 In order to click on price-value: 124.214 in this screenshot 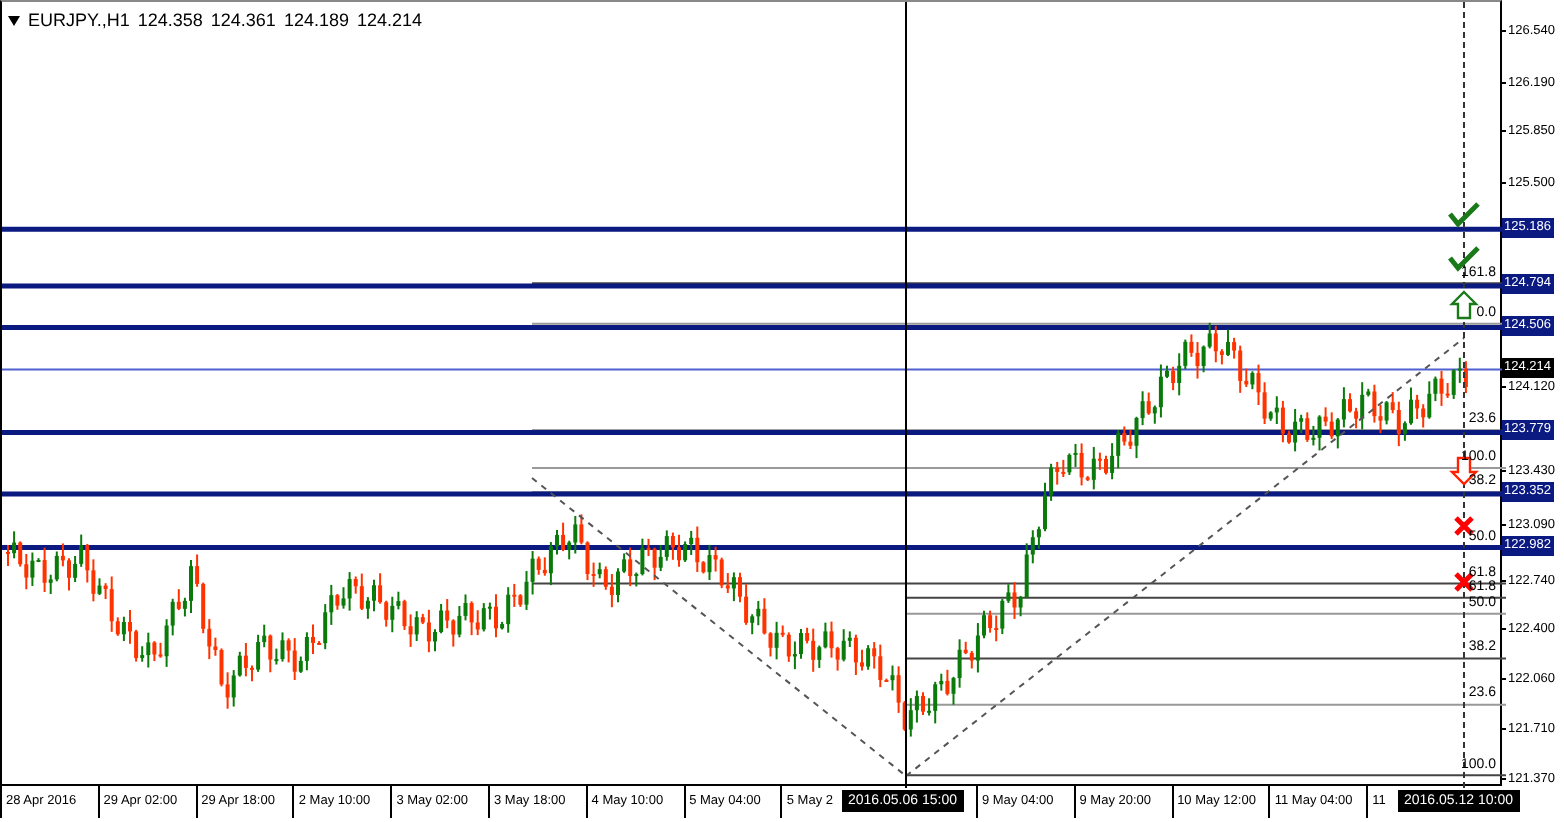, I will do `click(390, 20)`.